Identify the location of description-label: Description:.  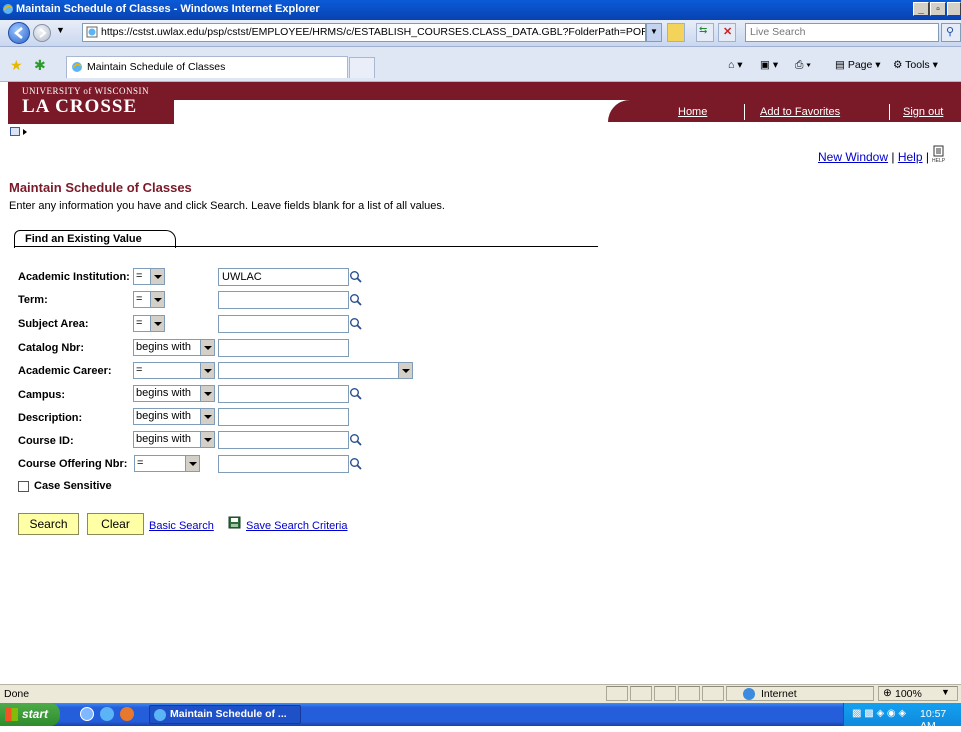
(50, 418).